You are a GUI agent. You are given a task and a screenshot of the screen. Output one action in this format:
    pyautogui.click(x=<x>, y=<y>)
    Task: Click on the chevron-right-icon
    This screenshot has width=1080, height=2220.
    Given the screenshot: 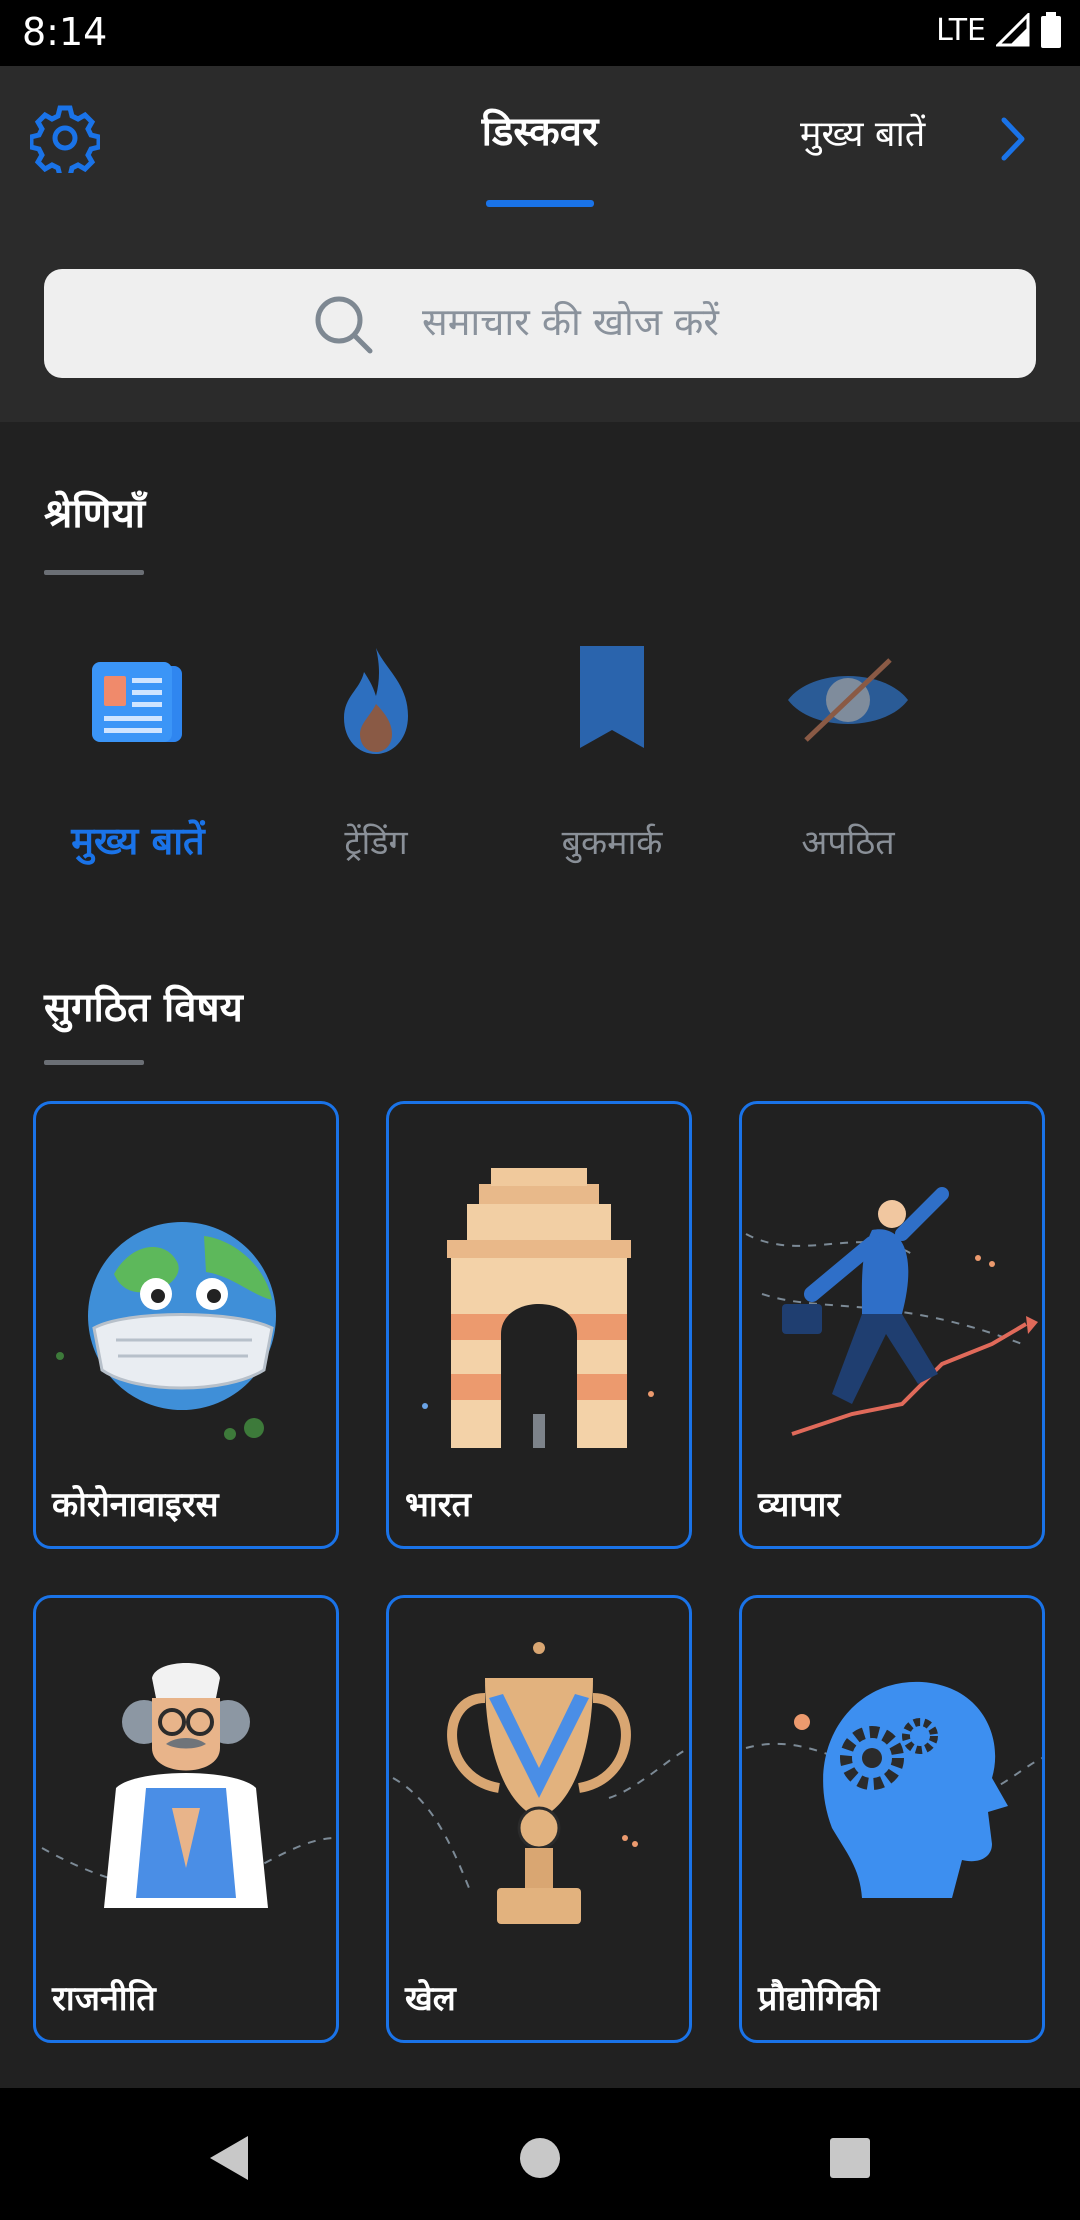 What is the action you would take?
    pyautogui.click(x=1013, y=139)
    